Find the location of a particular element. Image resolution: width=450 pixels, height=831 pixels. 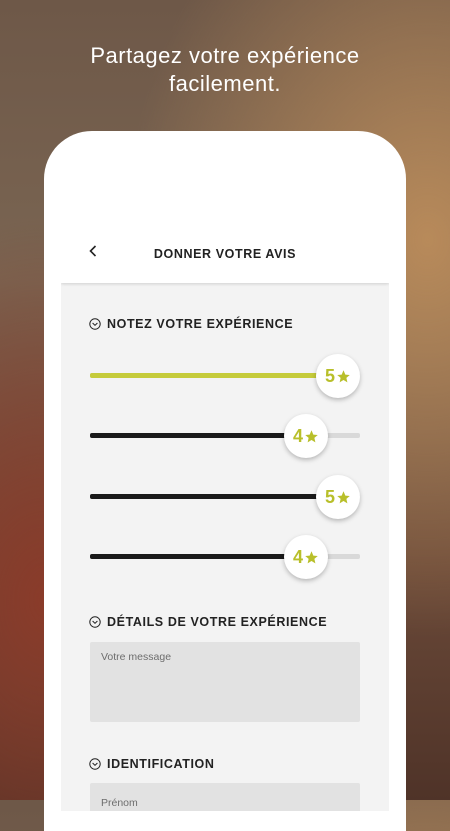

app-bar: DONNER VOTRE AVIS is located at coordinates (225, 252).